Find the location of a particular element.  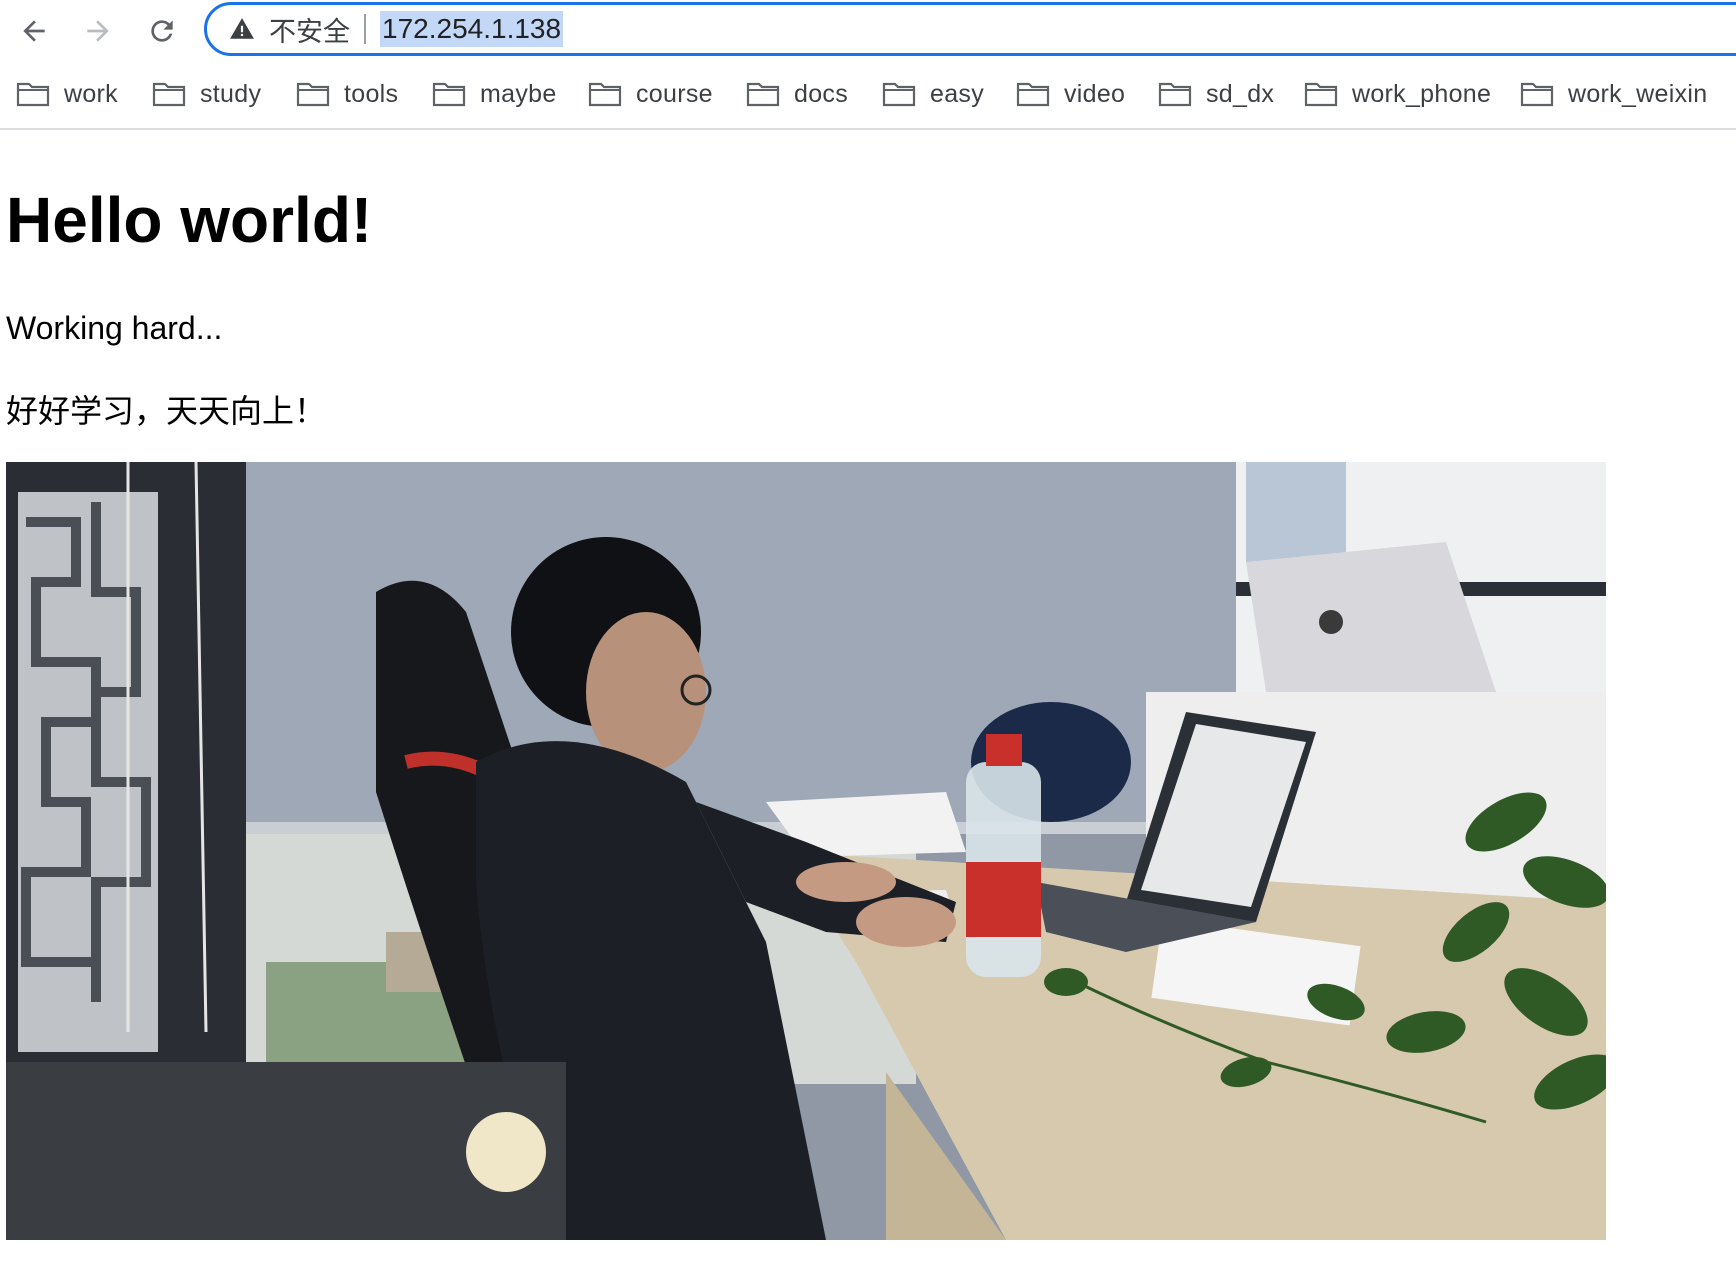

bookmark-label: sd_dx is located at coordinates (1240, 93).